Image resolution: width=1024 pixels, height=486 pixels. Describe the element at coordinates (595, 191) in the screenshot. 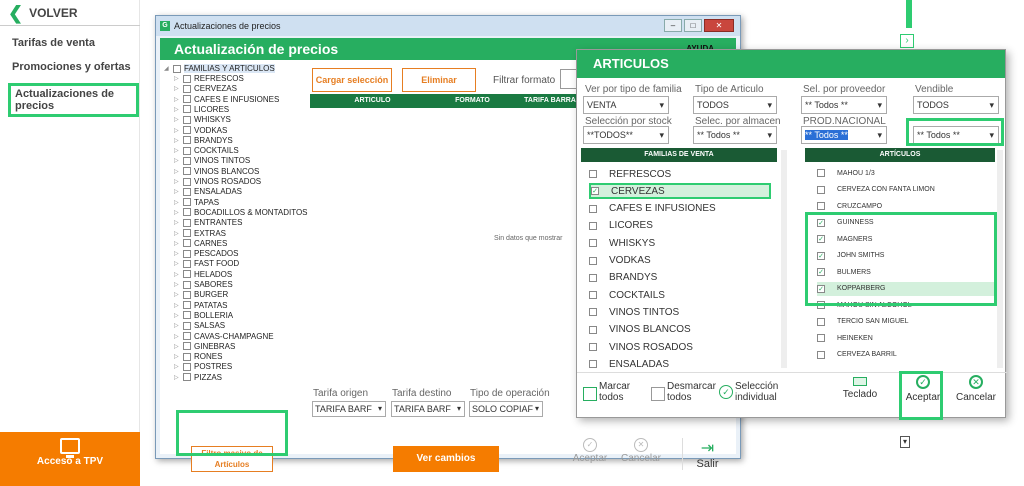

I see `checkbox: ✓` at that location.